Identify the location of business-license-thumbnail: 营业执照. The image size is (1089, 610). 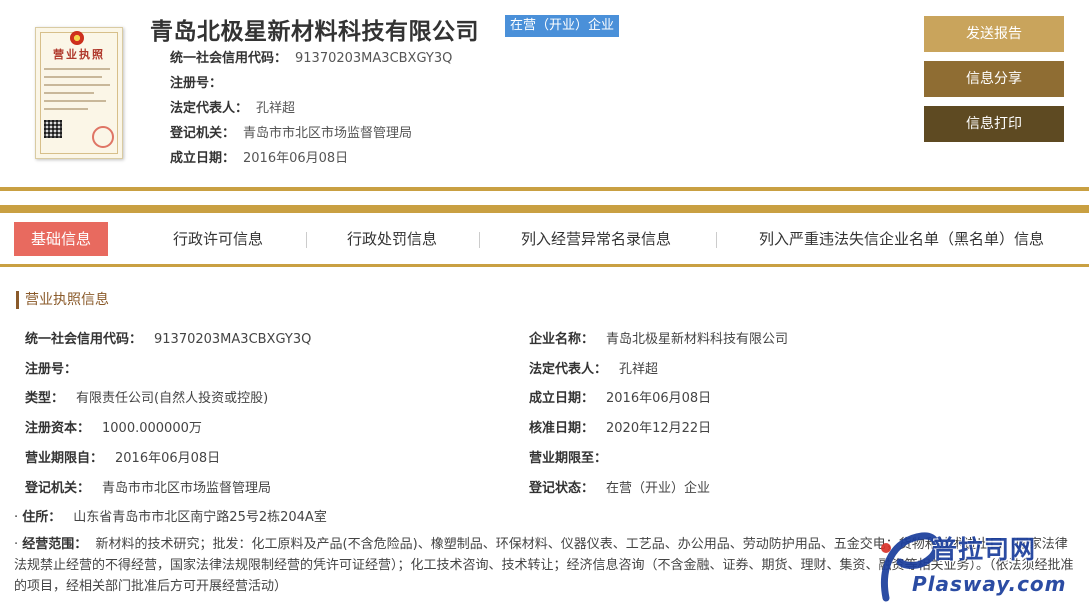
(79, 93).